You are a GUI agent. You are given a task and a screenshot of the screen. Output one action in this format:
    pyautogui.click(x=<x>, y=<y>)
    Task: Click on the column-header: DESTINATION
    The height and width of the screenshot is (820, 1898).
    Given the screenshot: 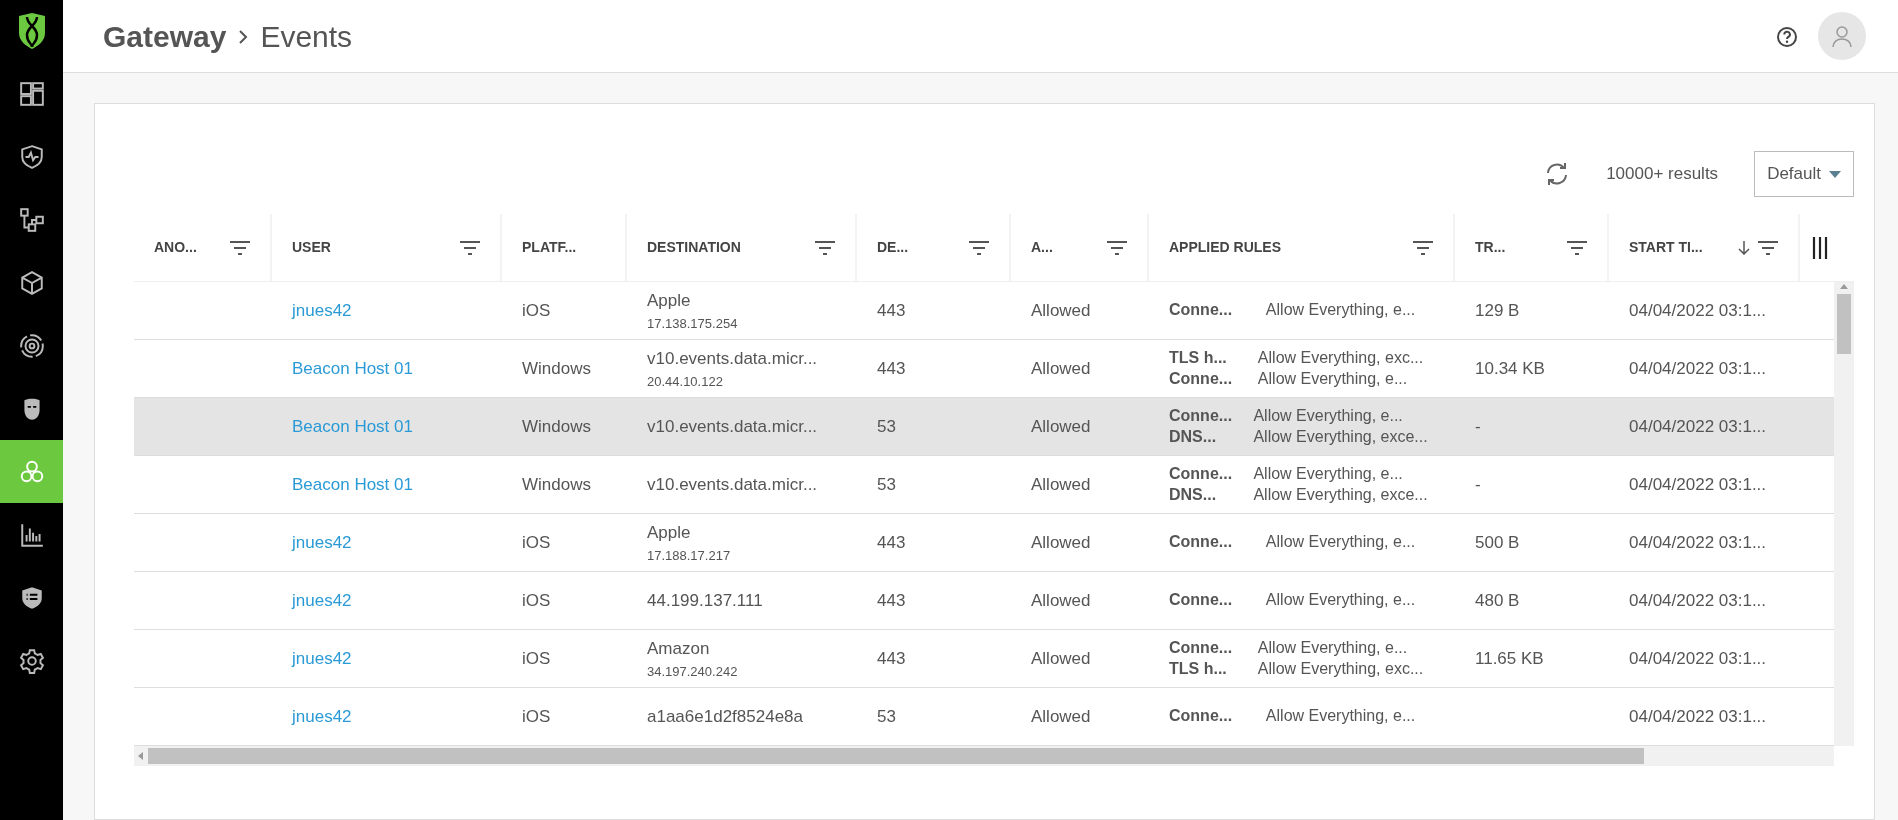 What is the action you would take?
    pyautogui.click(x=742, y=247)
    